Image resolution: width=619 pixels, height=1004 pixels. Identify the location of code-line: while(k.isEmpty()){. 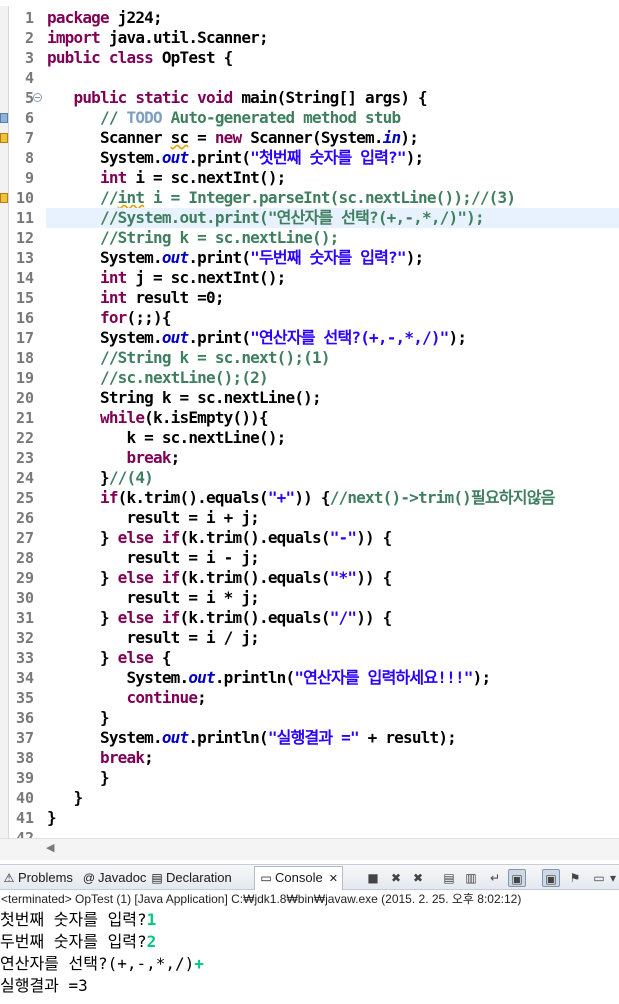
(158, 418).